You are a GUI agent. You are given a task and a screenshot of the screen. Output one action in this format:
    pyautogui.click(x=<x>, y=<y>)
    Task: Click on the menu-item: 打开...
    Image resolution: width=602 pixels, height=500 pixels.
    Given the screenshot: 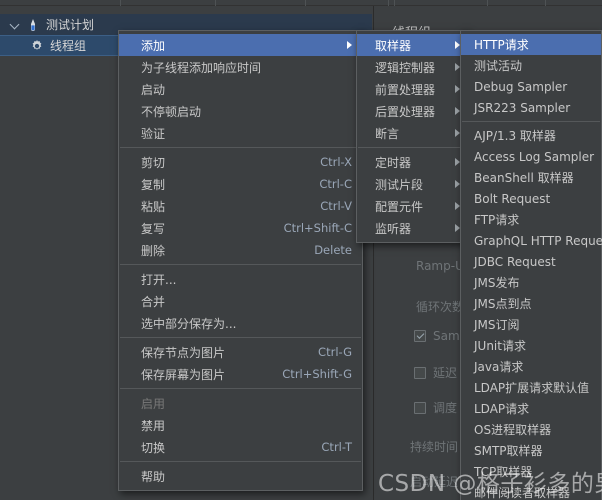 What is the action you would take?
    pyautogui.click(x=240, y=279)
    